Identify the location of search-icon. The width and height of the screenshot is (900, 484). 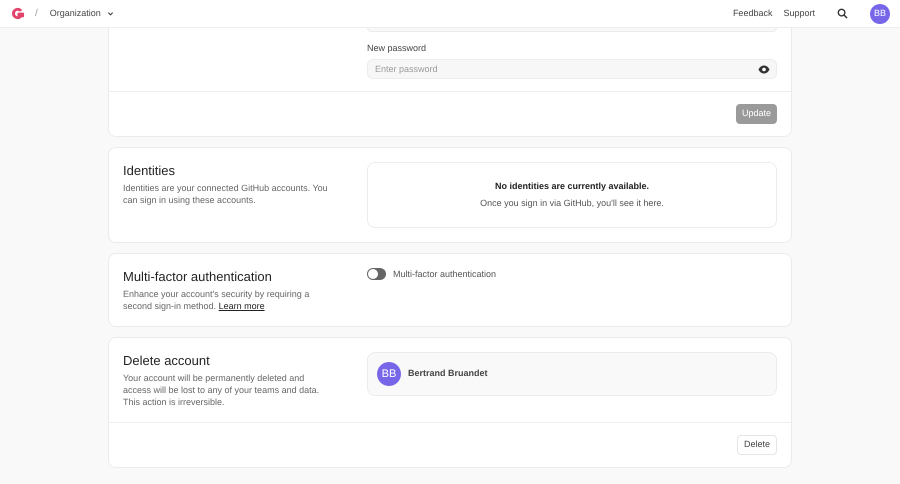
(842, 13).